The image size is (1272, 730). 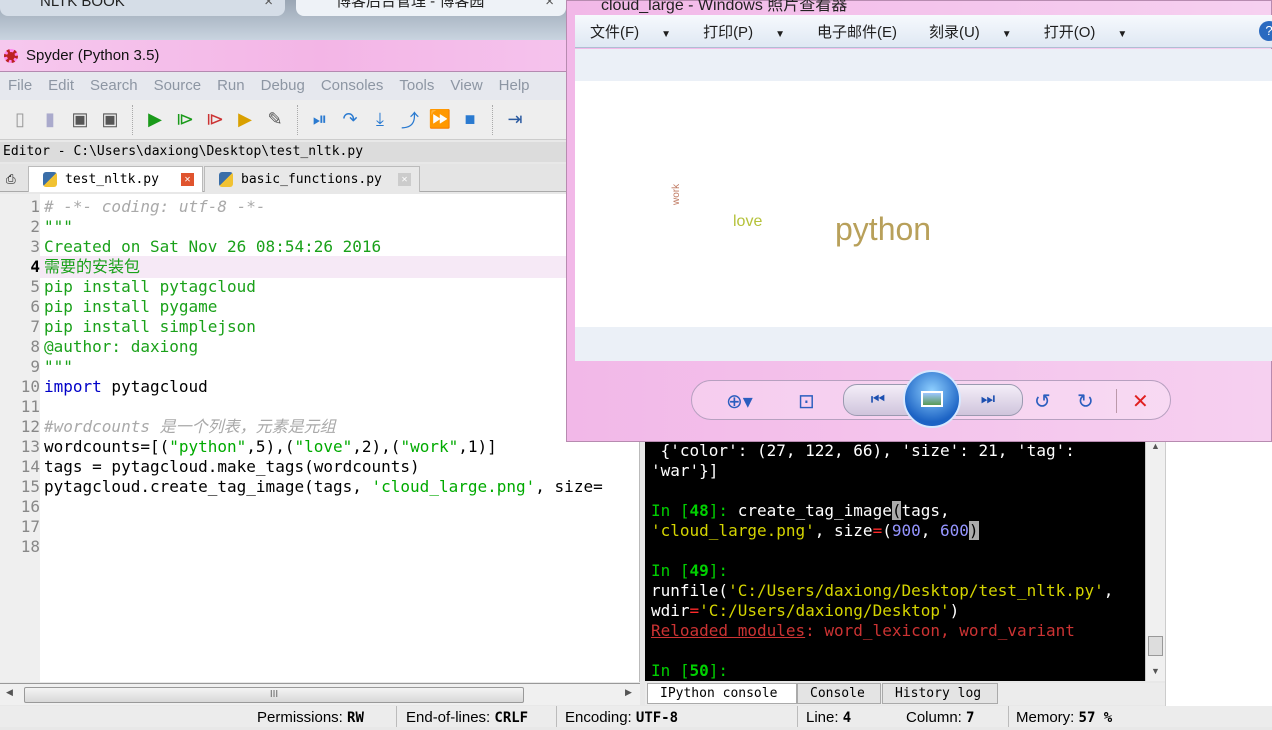 I want to click on scroll-up-icon: ▲, so click(x=1155, y=446).